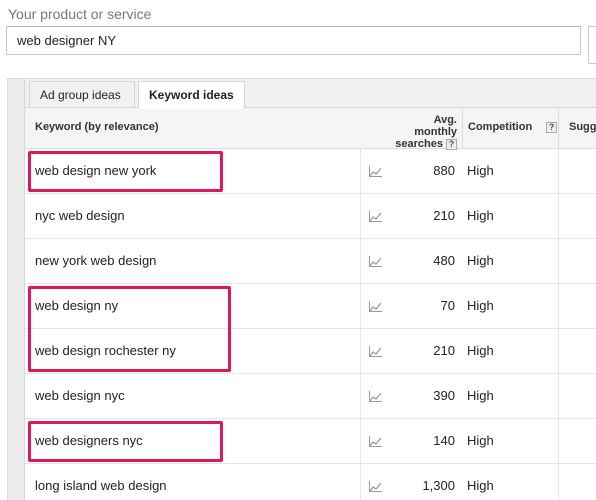 The height and width of the screenshot is (500, 596). I want to click on keyword-cell: web designers nyc, so click(192, 441).